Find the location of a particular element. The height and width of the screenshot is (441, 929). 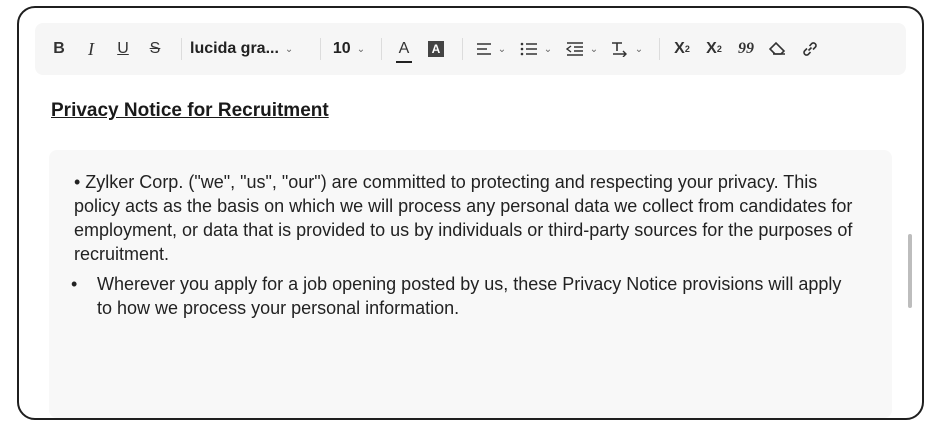

highlight-color-icon: A is located at coordinates (436, 49).